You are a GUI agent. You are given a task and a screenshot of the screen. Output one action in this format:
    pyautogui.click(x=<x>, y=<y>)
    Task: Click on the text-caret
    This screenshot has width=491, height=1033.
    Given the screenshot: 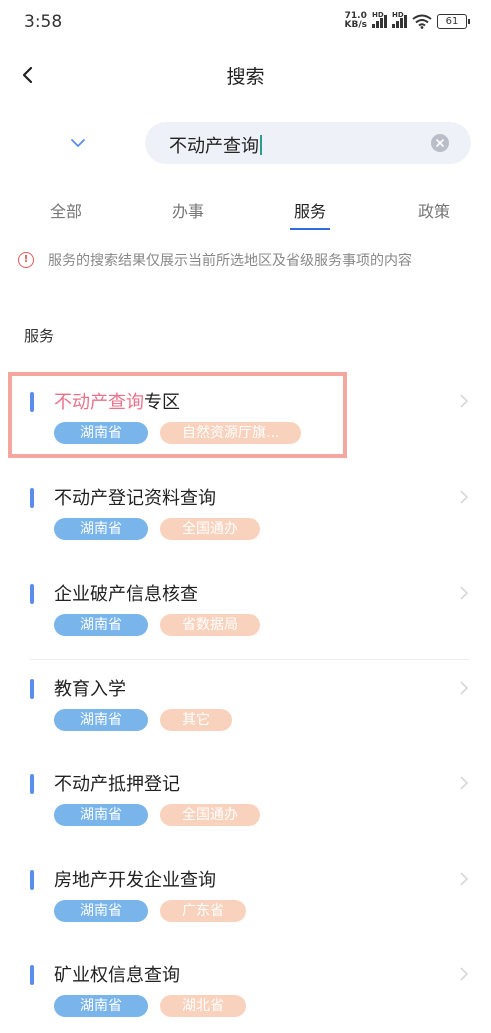 What is the action you would take?
    pyautogui.click(x=261, y=145)
    